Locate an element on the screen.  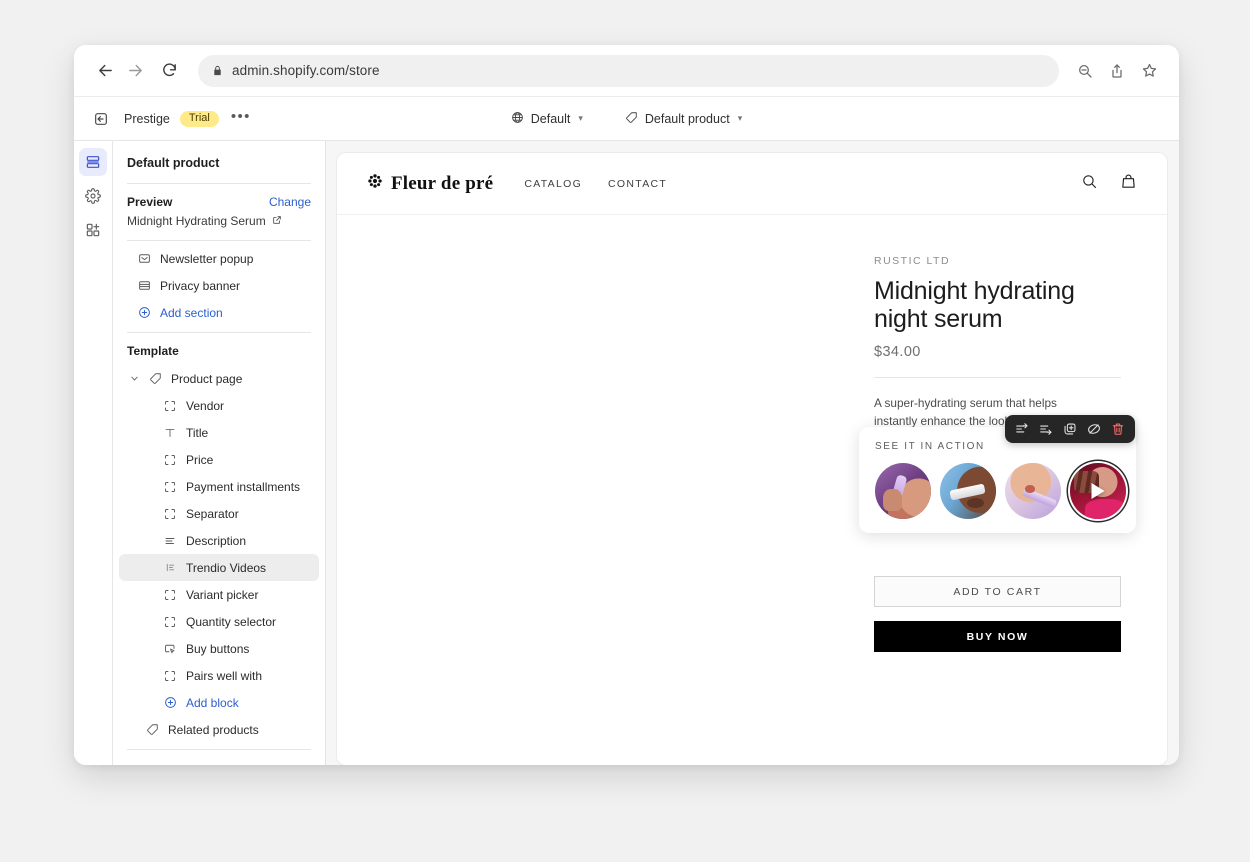
sidebar-block-variant-picker: Variant picker is located at coordinates (219, 594).